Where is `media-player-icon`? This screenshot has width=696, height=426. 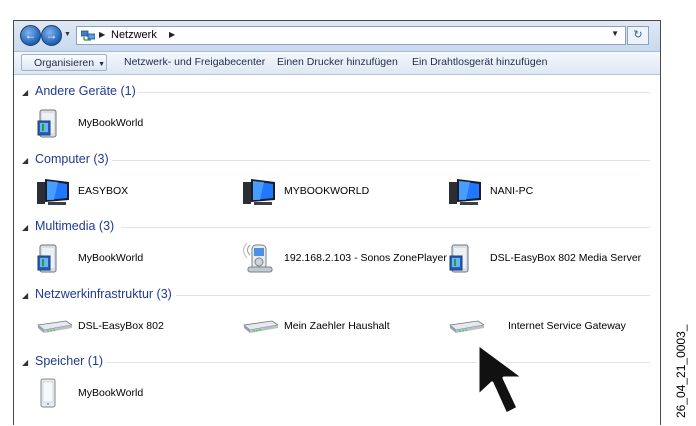
media-player-icon is located at coordinates (258, 258).